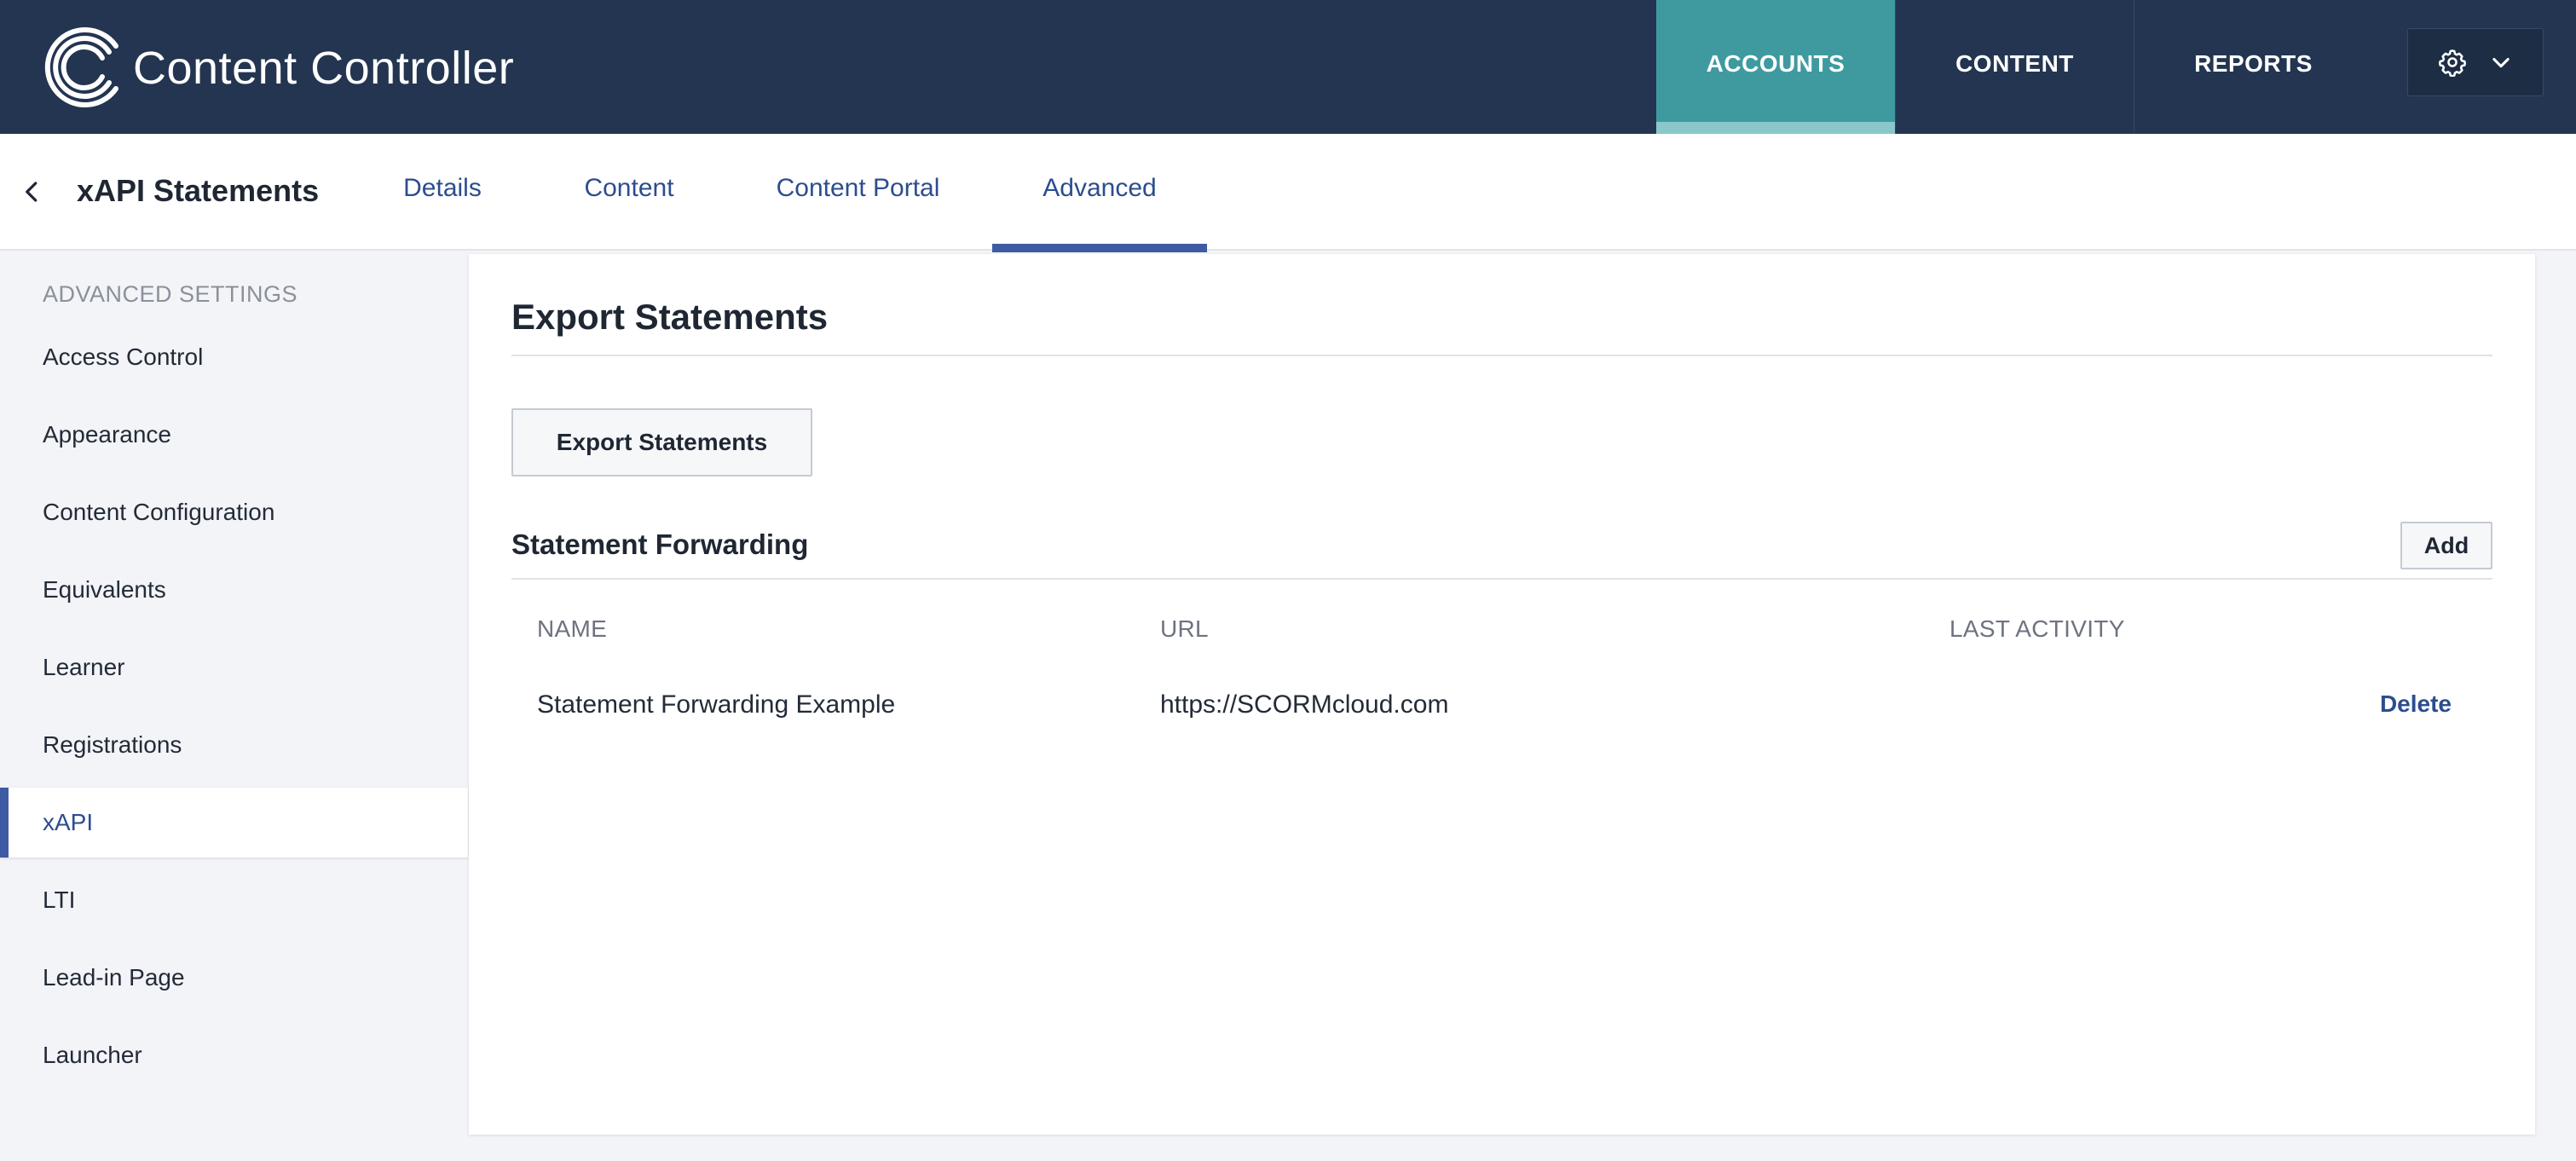 Image resolution: width=2576 pixels, height=1161 pixels. Describe the element at coordinates (716, 704) in the screenshot. I see `forwarding-name: Statement Forwarding Example` at that location.